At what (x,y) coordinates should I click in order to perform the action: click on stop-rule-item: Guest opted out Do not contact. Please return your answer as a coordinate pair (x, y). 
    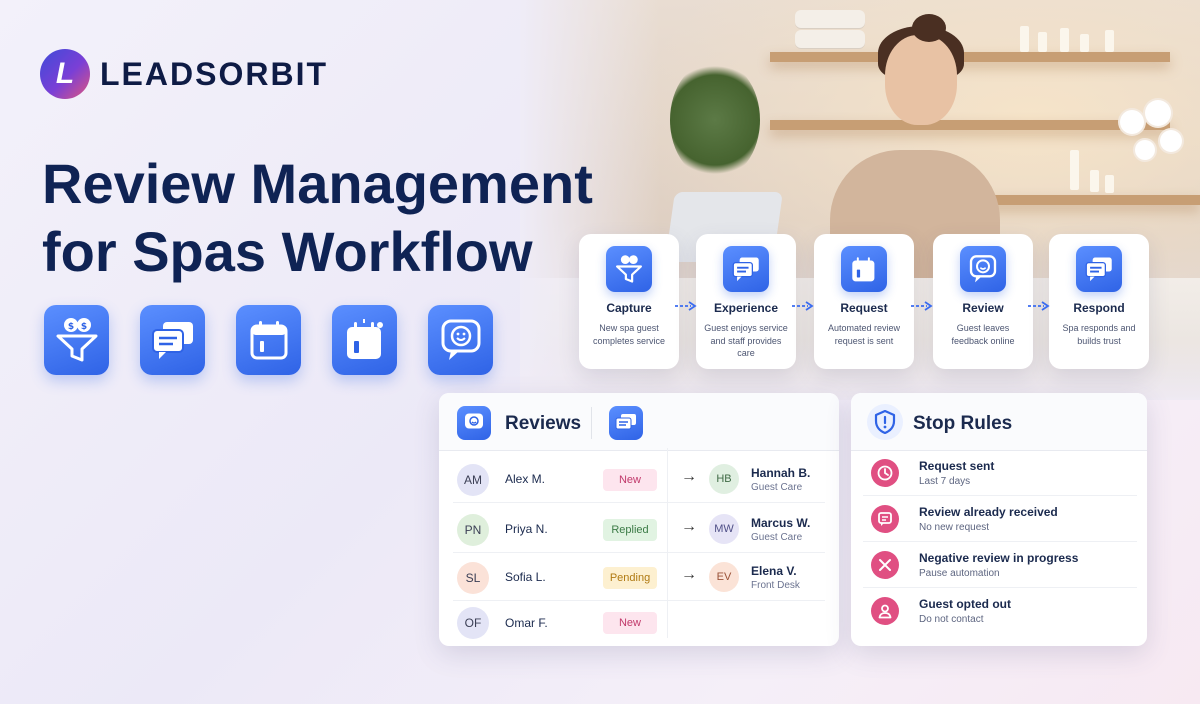
    Looking at the image, I should click on (1000, 611).